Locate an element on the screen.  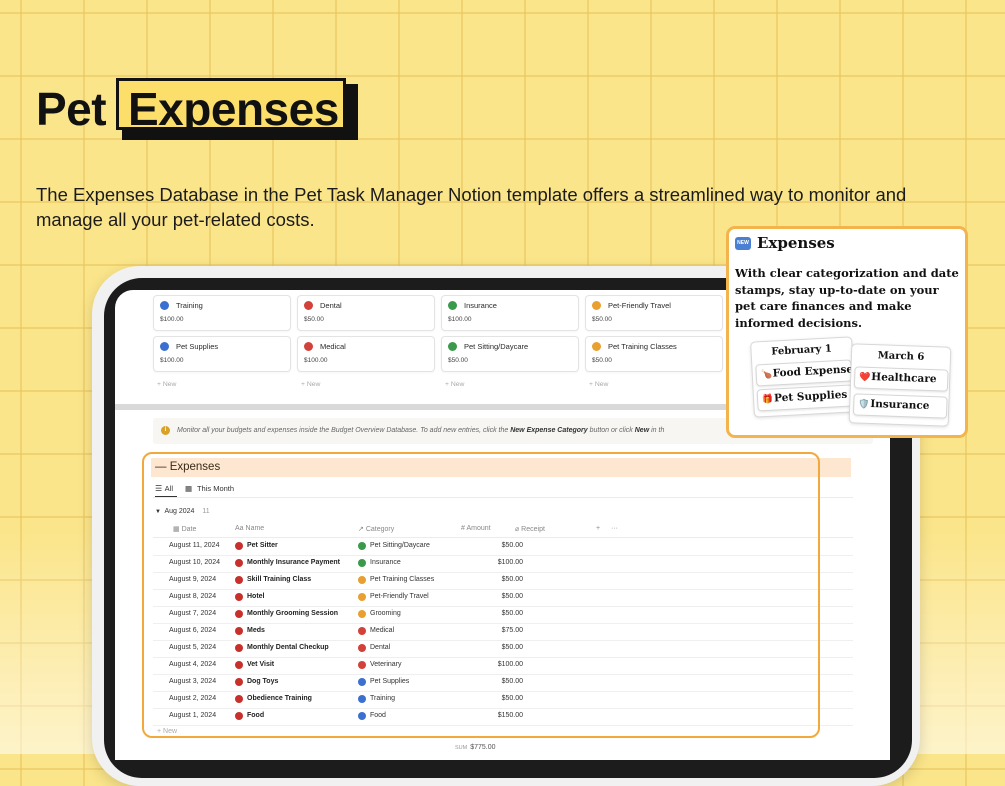
budget-card-value: $100.00 is located at coordinates (460, 319).